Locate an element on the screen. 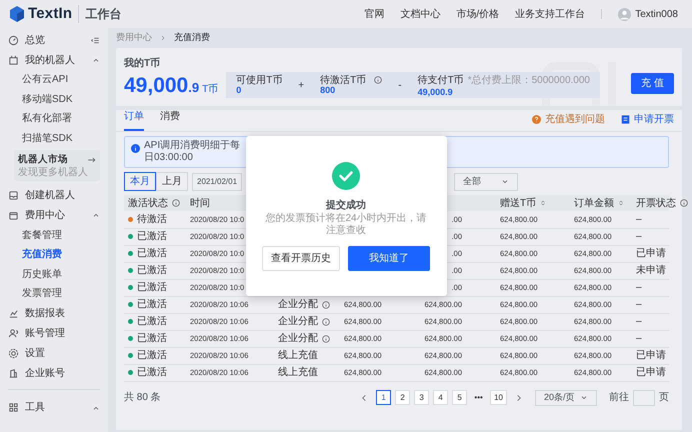 The width and height of the screenshot is (692, 432). sidebar-subitem: 扫描笔SDK is located at coordinates (54, 138).